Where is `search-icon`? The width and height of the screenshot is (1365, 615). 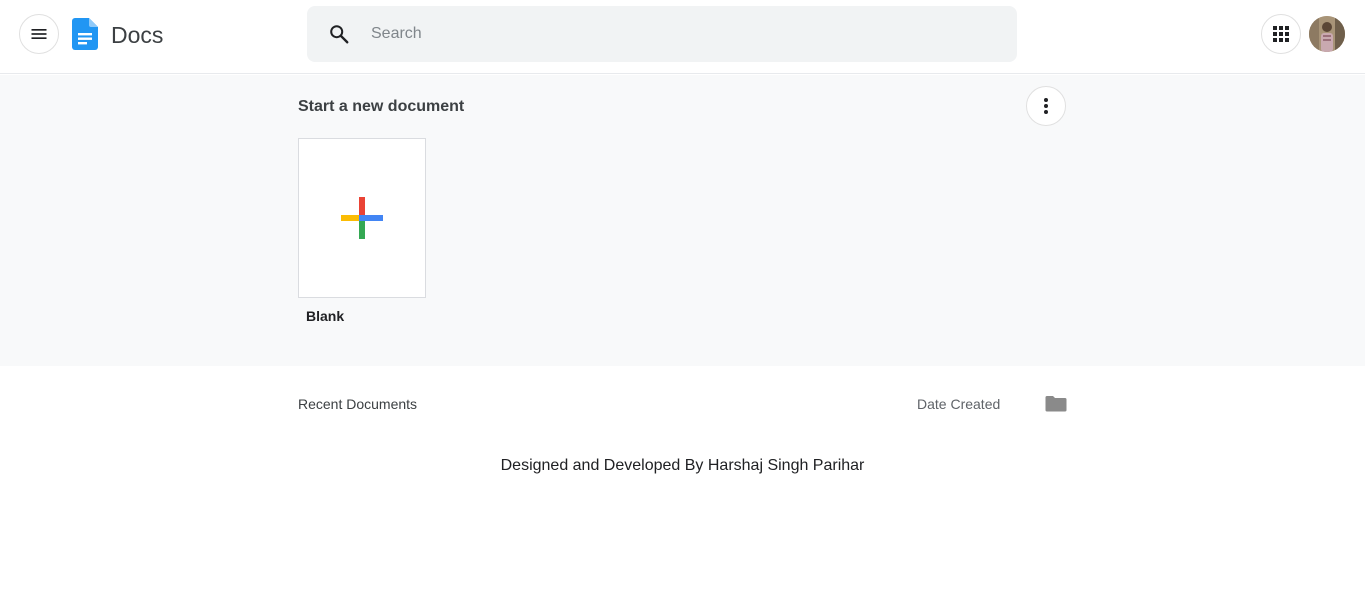 search-icon is located at coordinates (339, 34).